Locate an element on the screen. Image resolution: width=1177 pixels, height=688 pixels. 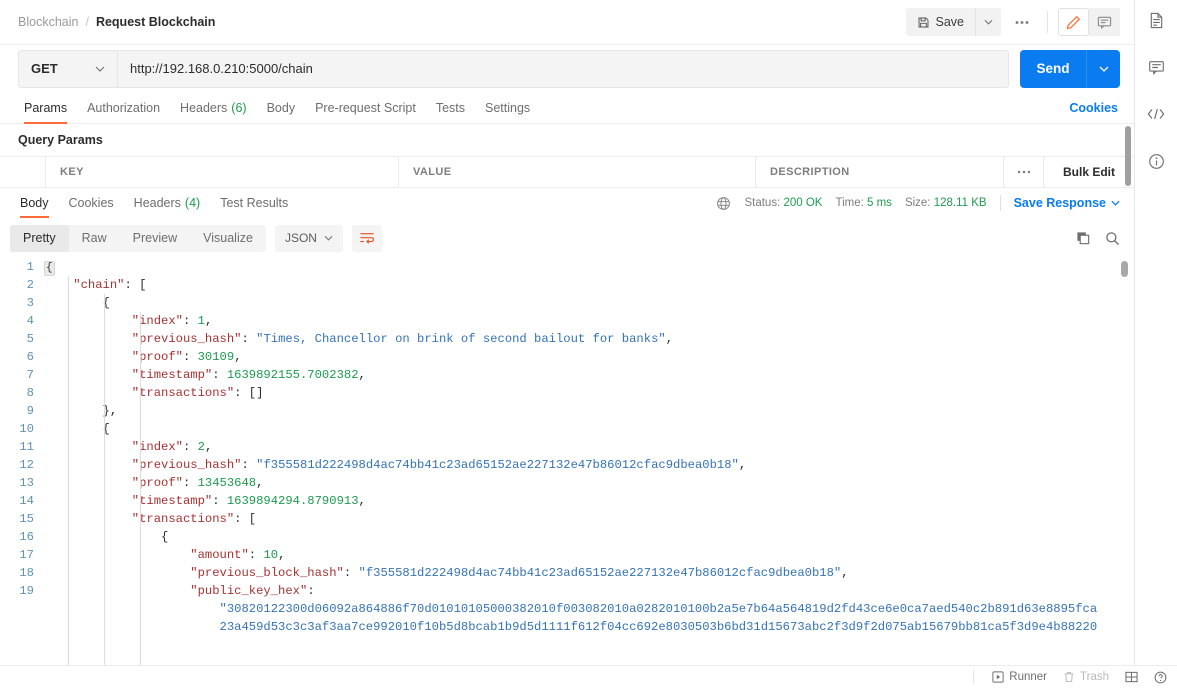
code-token: 1639894294.8790913 is located at coordinates (292, 501).